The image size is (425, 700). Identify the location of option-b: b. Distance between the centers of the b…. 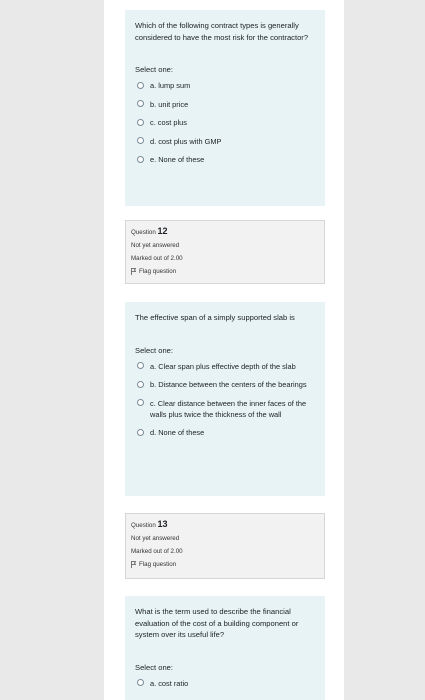
(225, 384).